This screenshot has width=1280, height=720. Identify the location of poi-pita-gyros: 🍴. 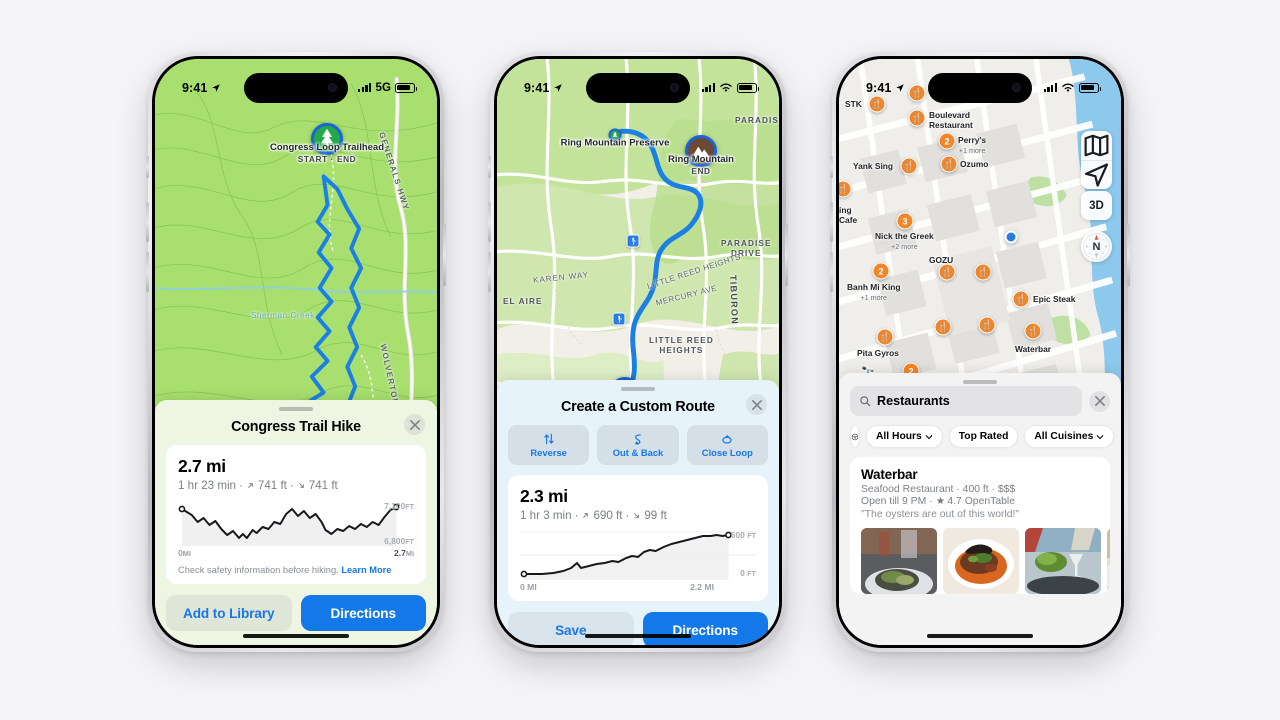
(885, 337).